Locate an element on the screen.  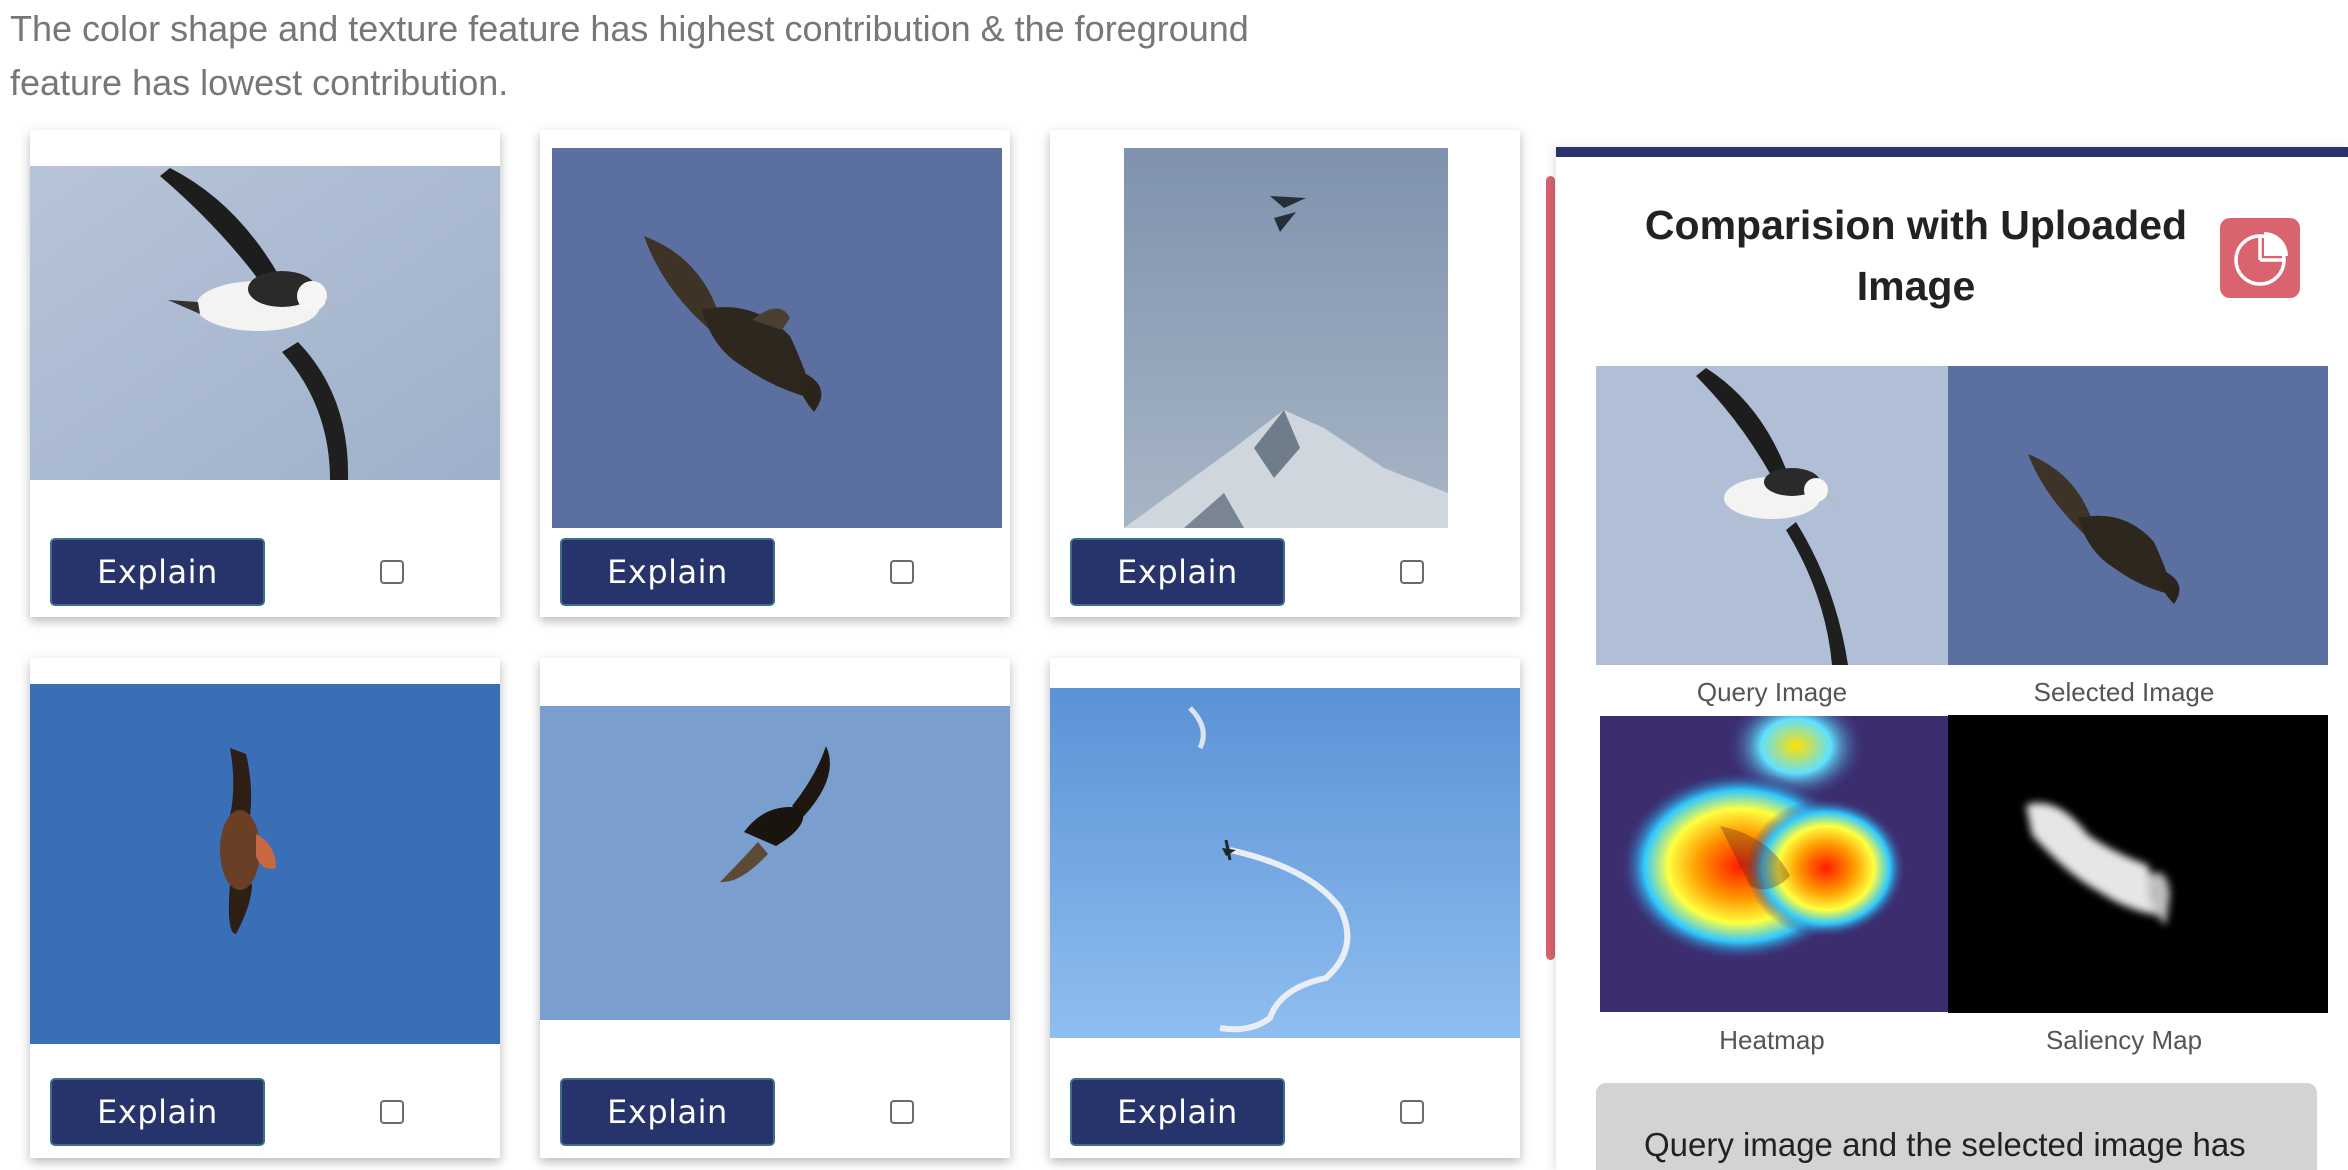
saliency-map-image is located at coordinates (2138, 864).